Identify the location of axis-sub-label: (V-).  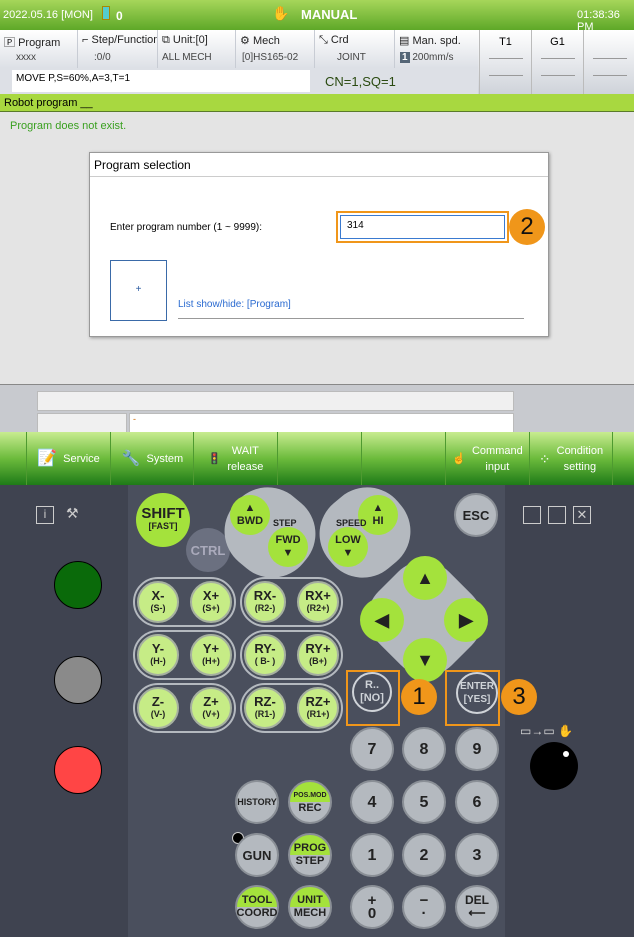
(158, 714).